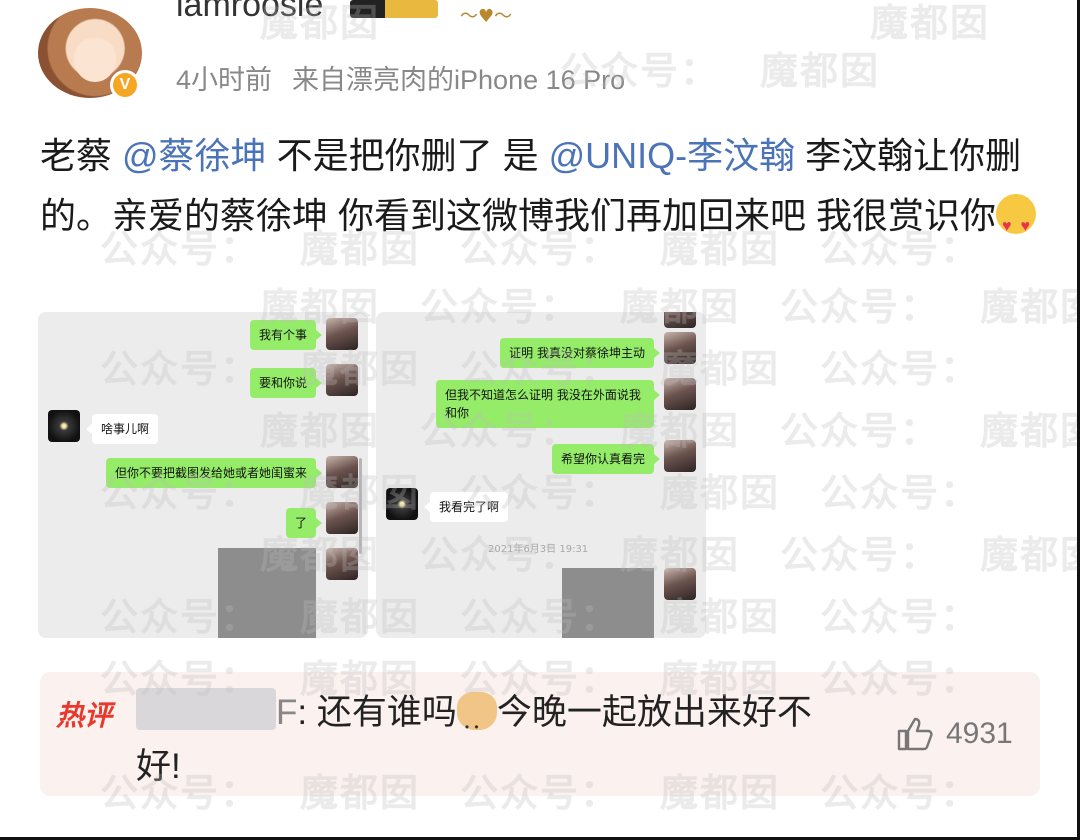 Image resolution: width=1080 pixels, height=840 pixels. I want to click on watermark-row: 魔都囡, so click(950, 23).